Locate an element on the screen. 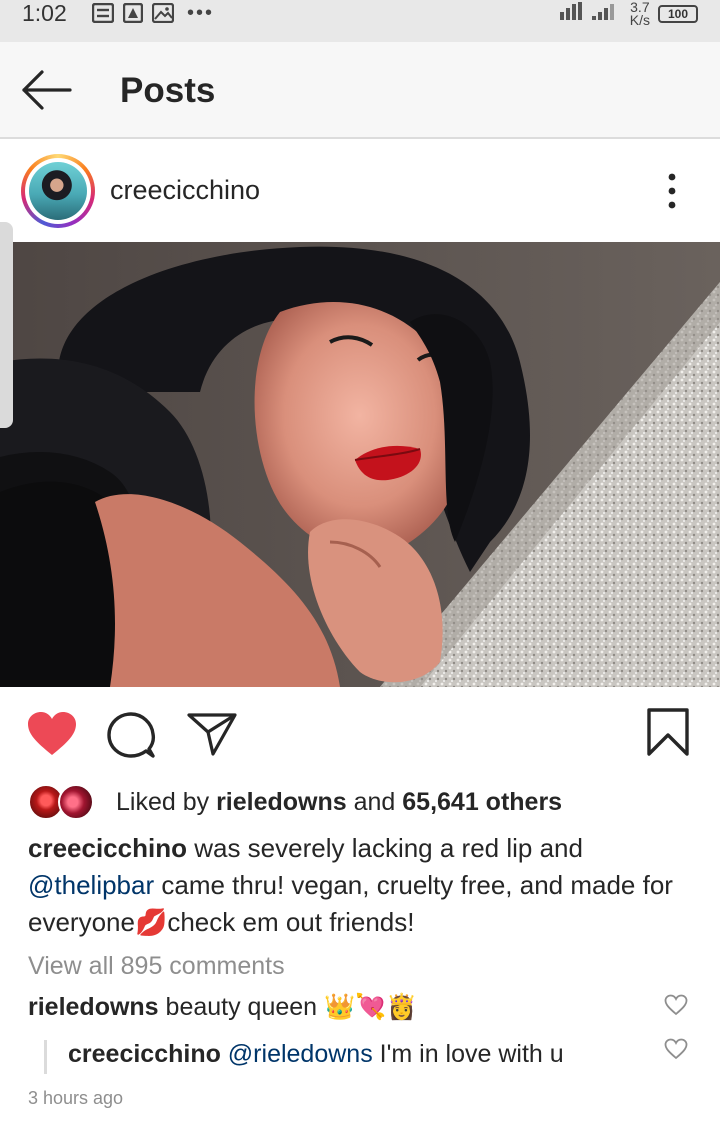 This screenshot has width=720, height=1130. reply-indicator is located at coordinates (45, 1057).